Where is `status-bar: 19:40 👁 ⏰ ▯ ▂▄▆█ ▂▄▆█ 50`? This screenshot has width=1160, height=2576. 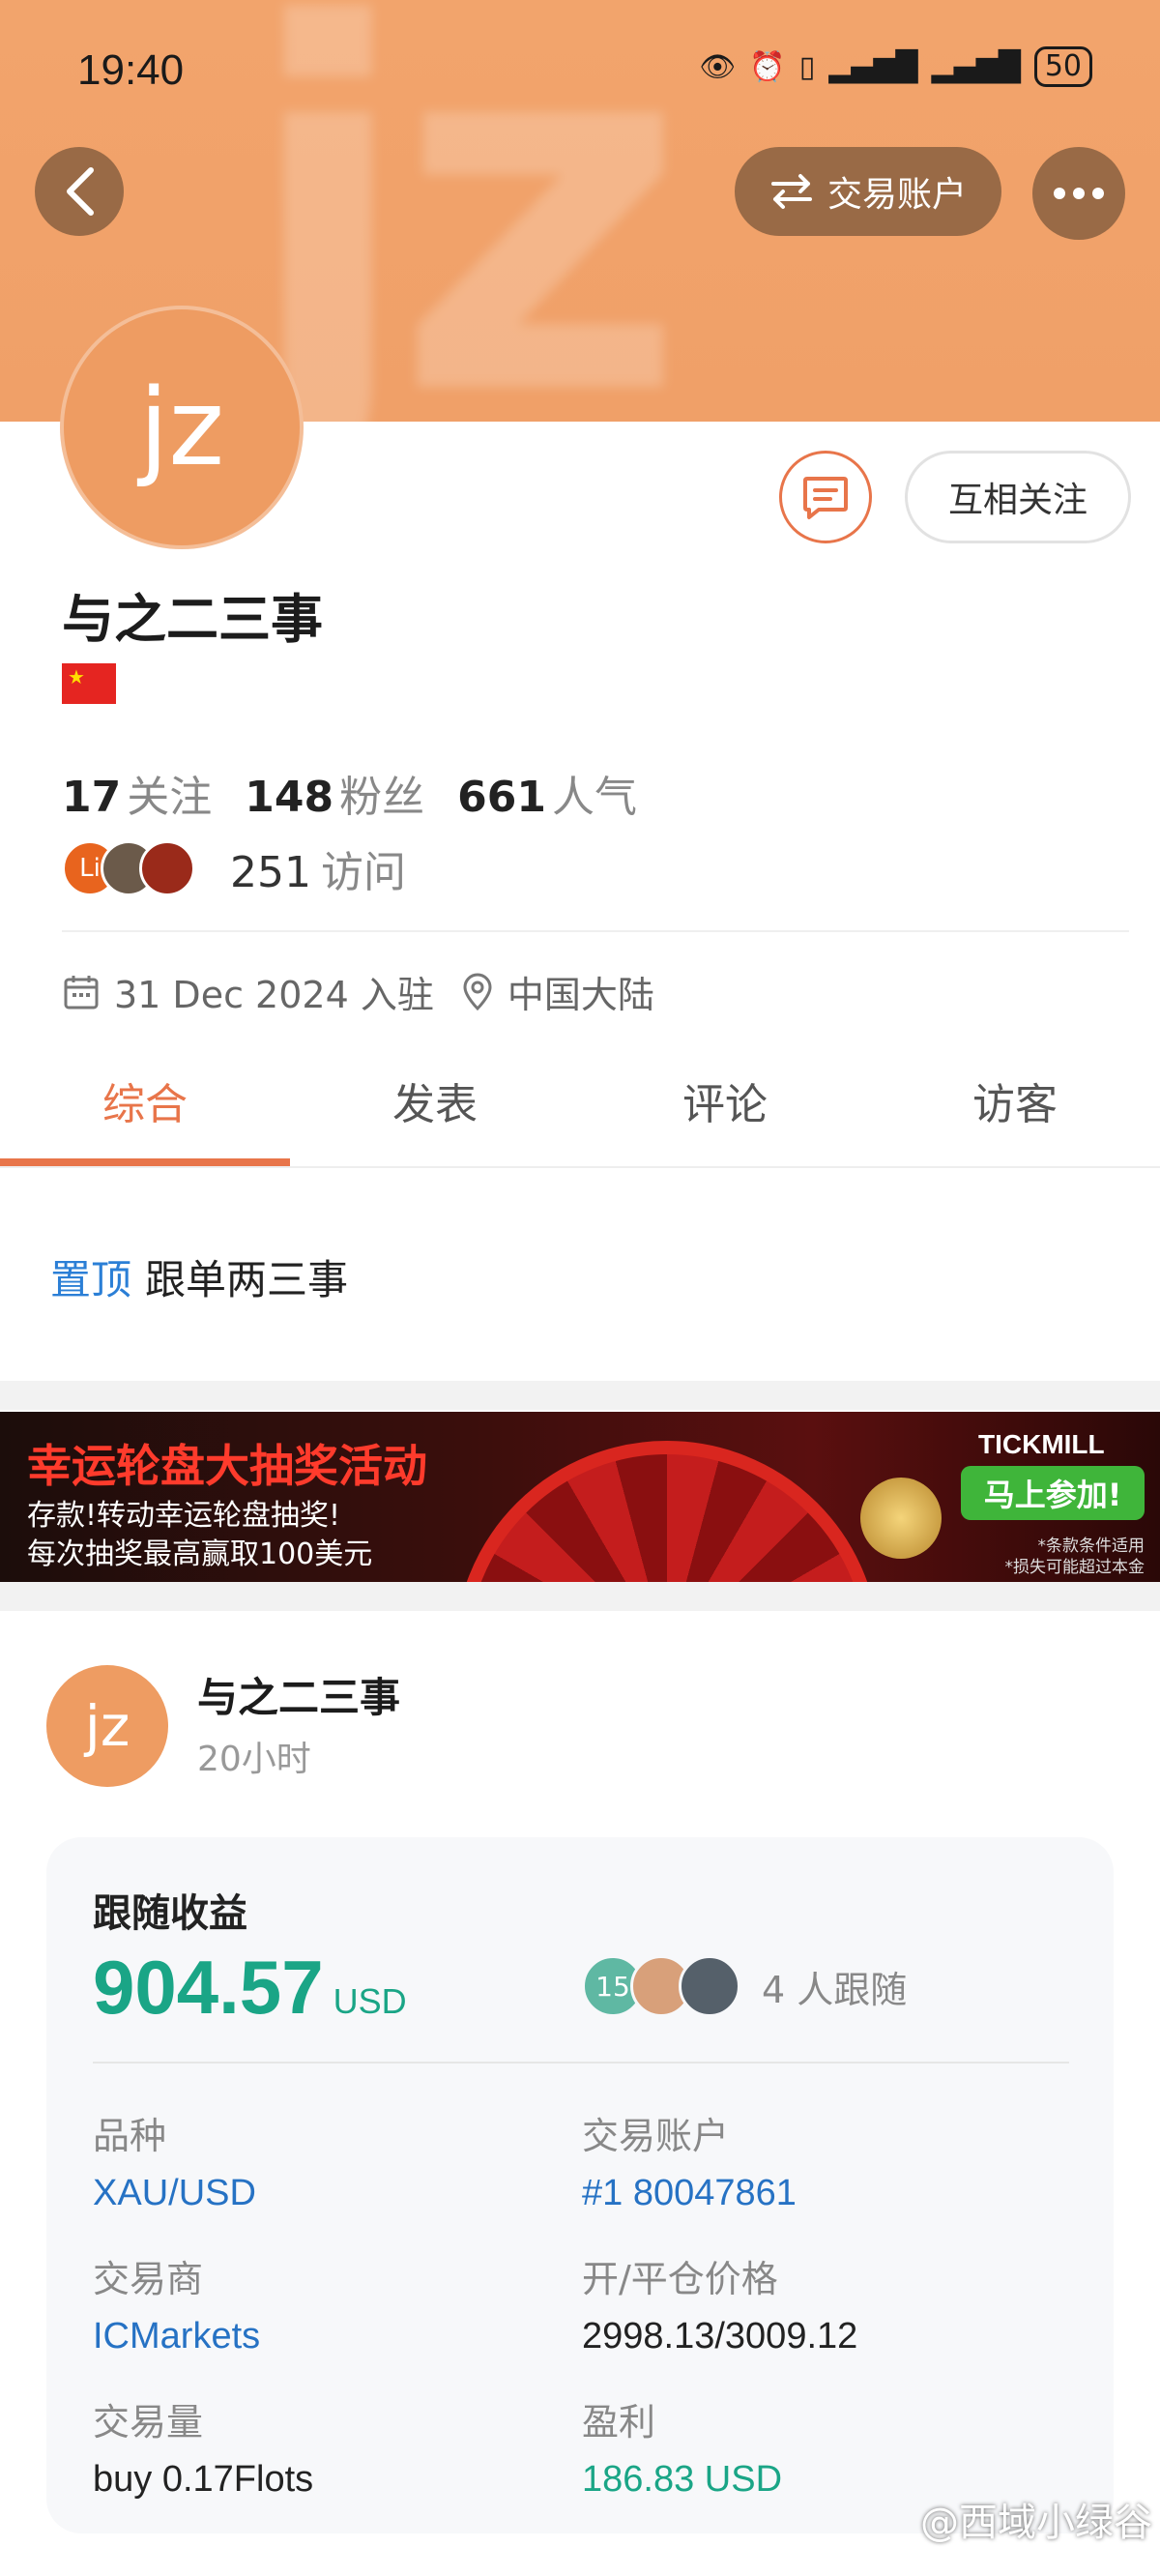 status-bar: 19:40 👁 ⏰ ▯ ▂▄▆█ ▂▄▆█ 50 is located at coordinates (580, 68).